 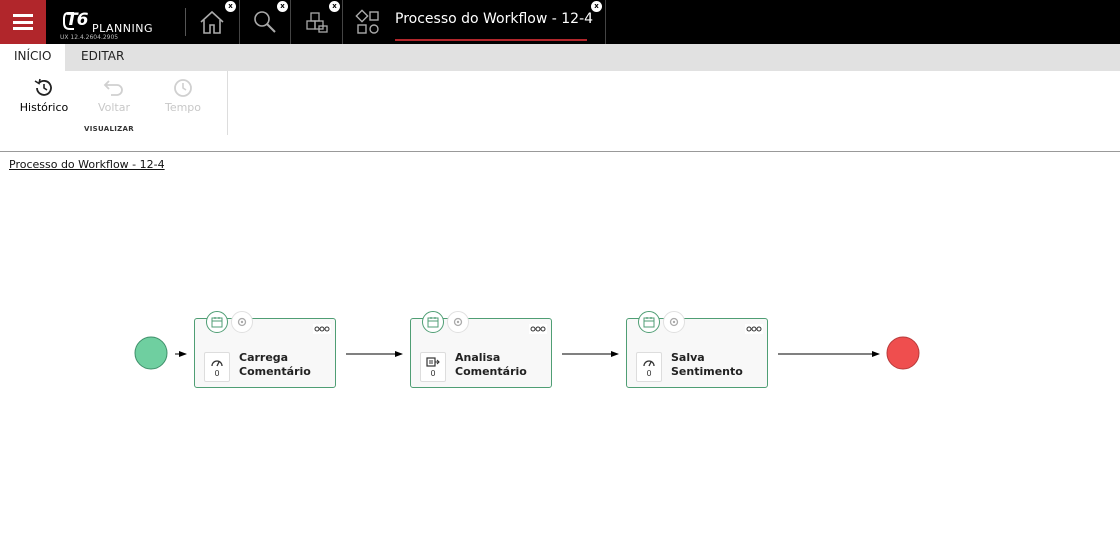 I want to click on node-label: Salva Sentimento, so click(x=707, y=364).